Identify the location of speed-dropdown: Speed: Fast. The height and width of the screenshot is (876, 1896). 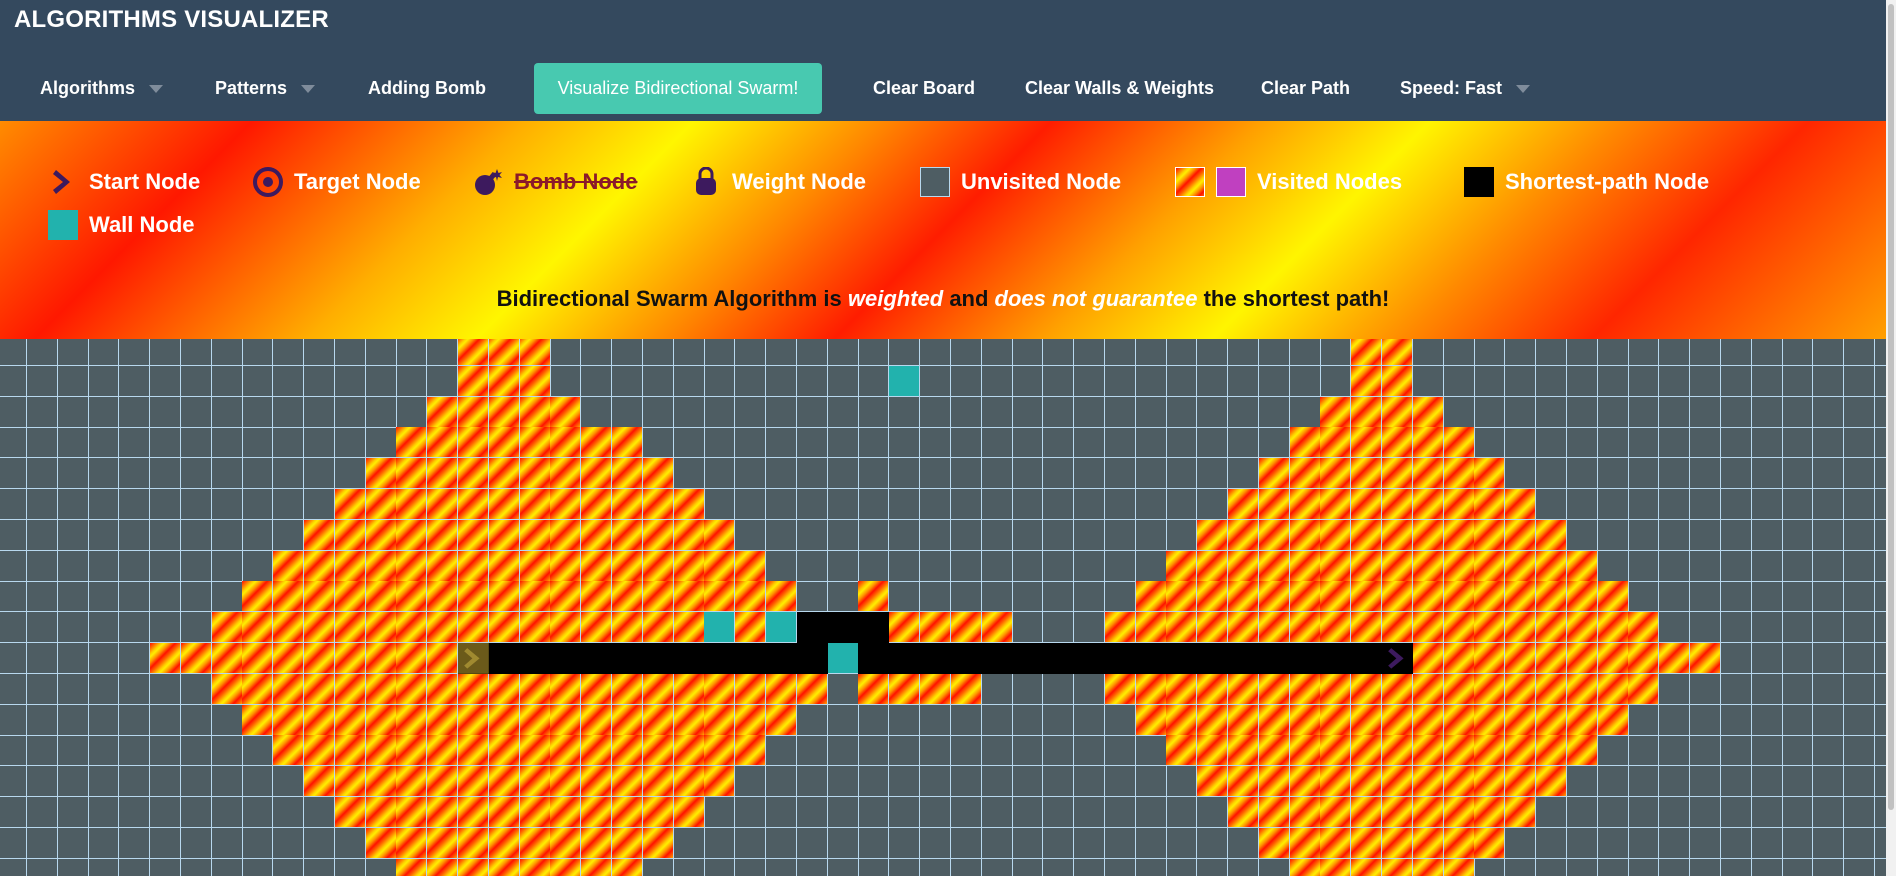
(1465, 88).